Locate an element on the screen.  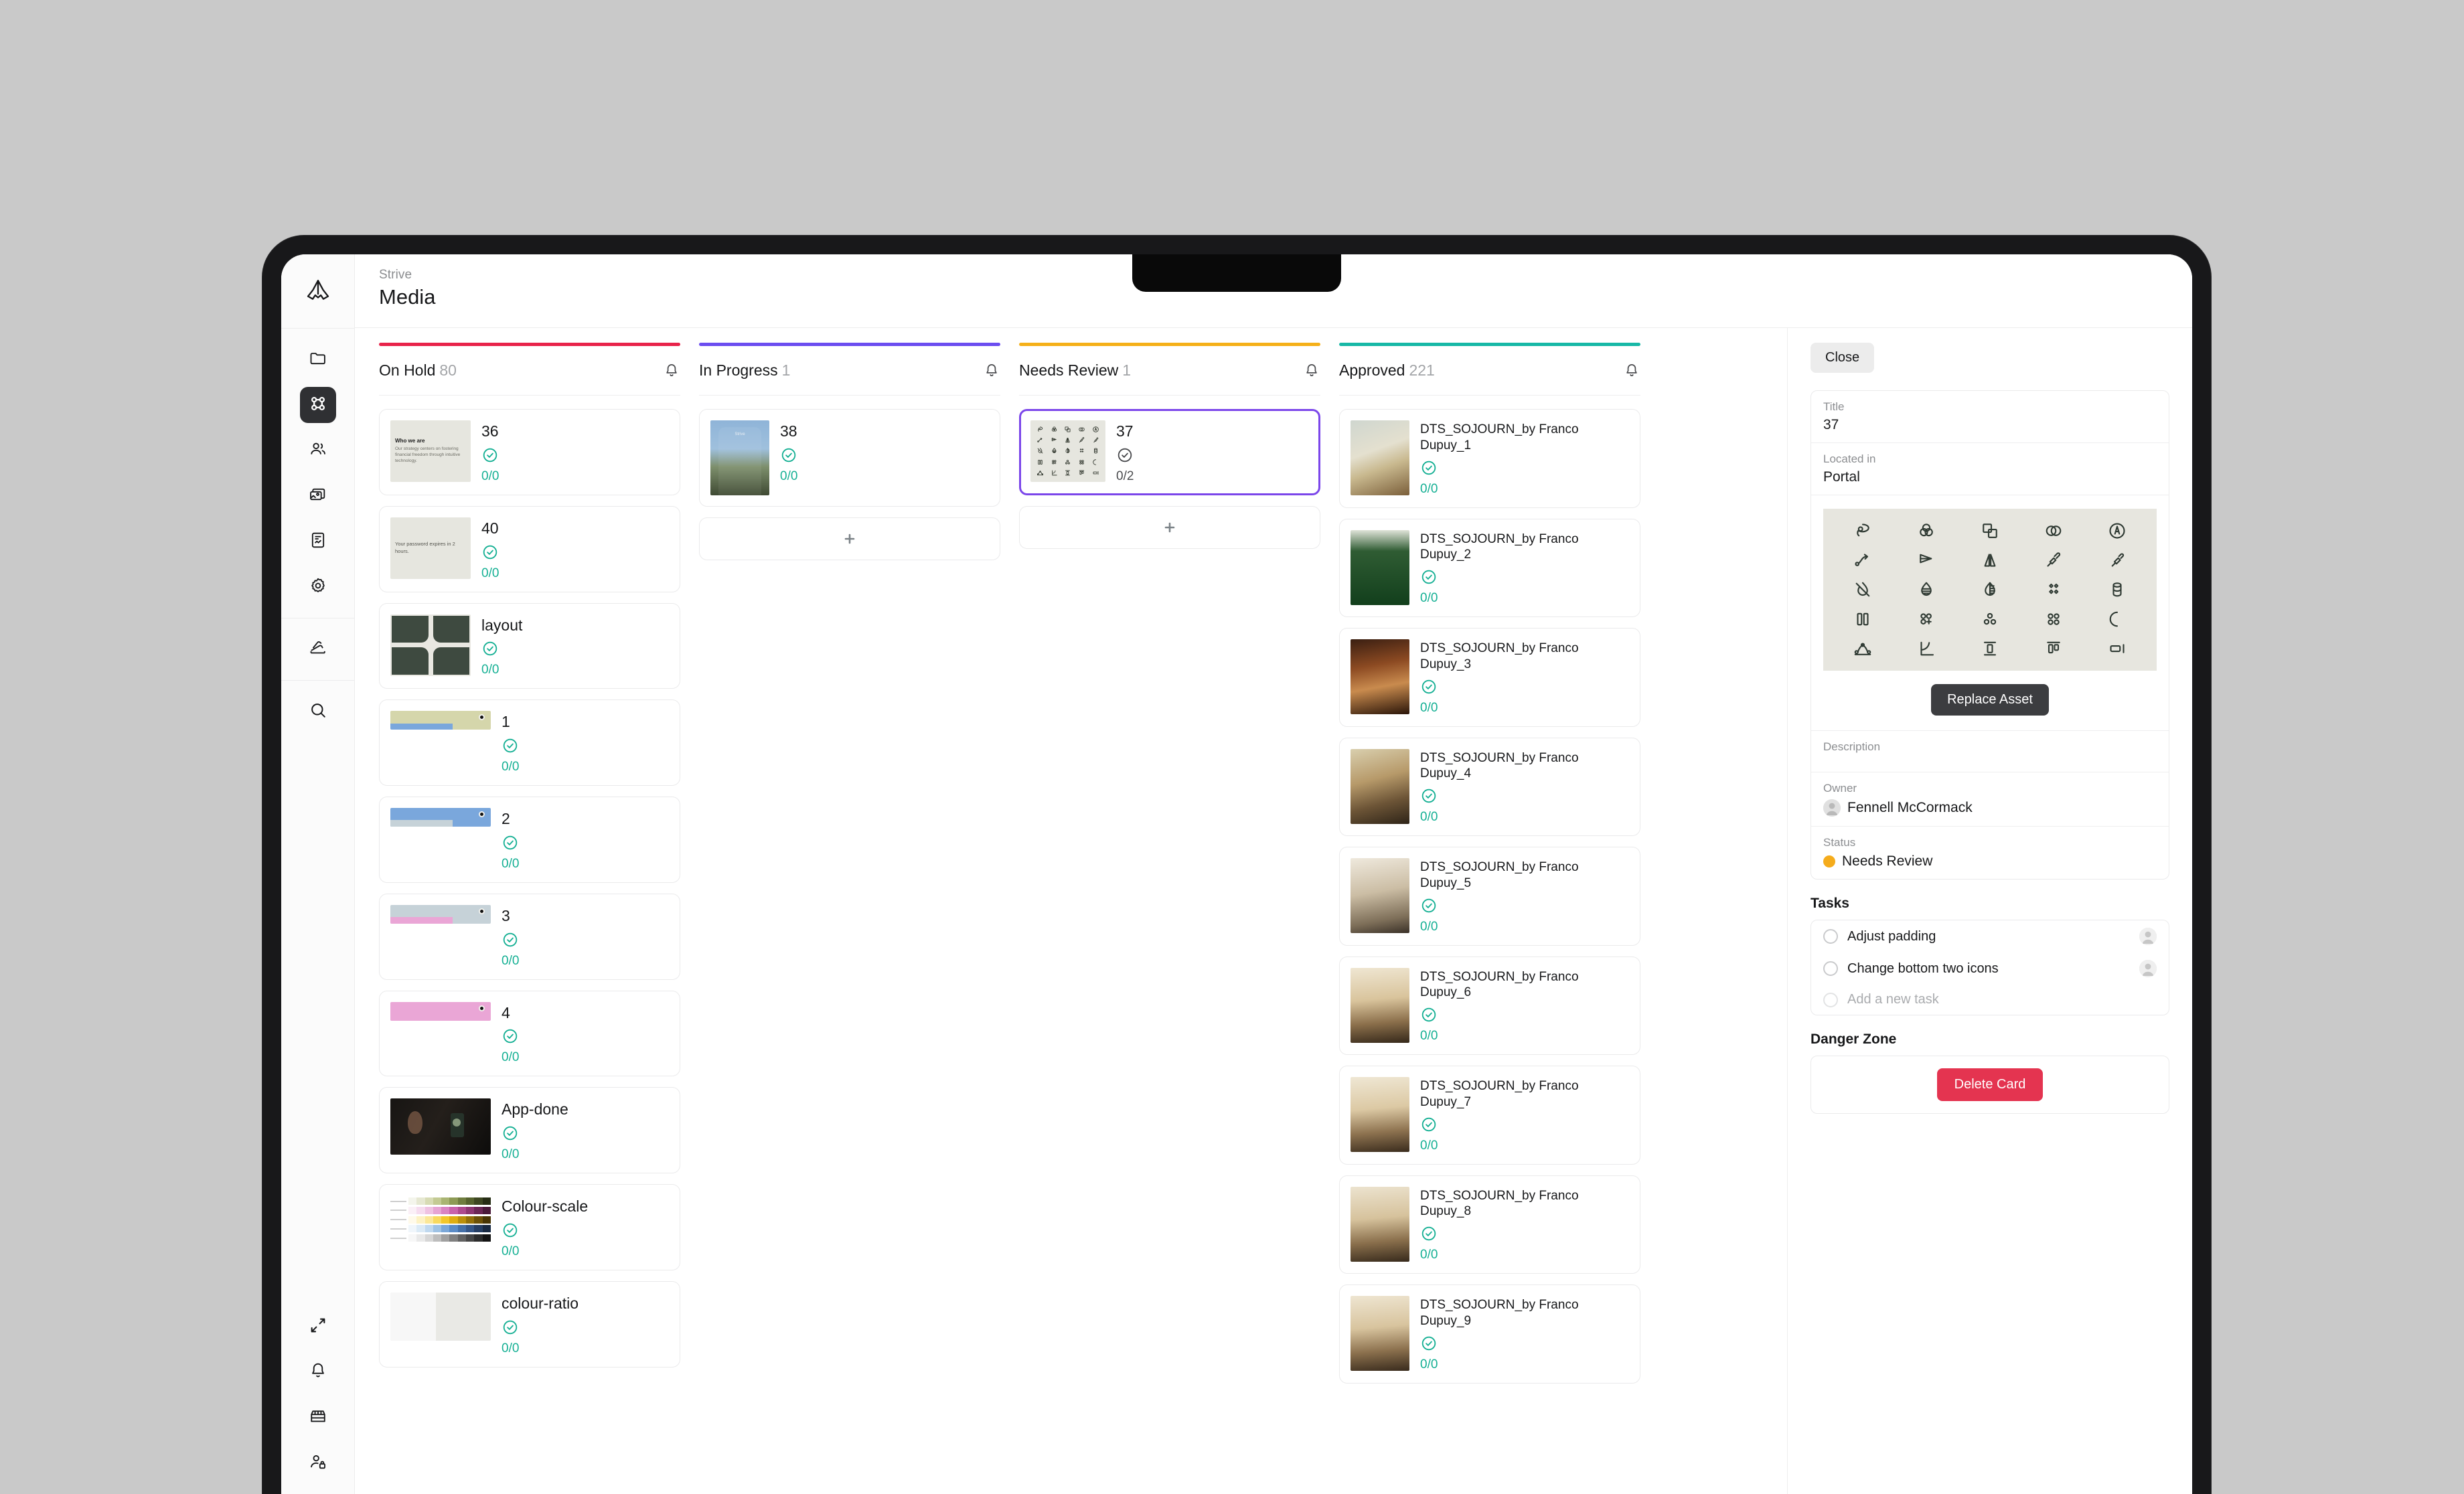
board-card: 2 0/0 is located at coordinates (529, 840).